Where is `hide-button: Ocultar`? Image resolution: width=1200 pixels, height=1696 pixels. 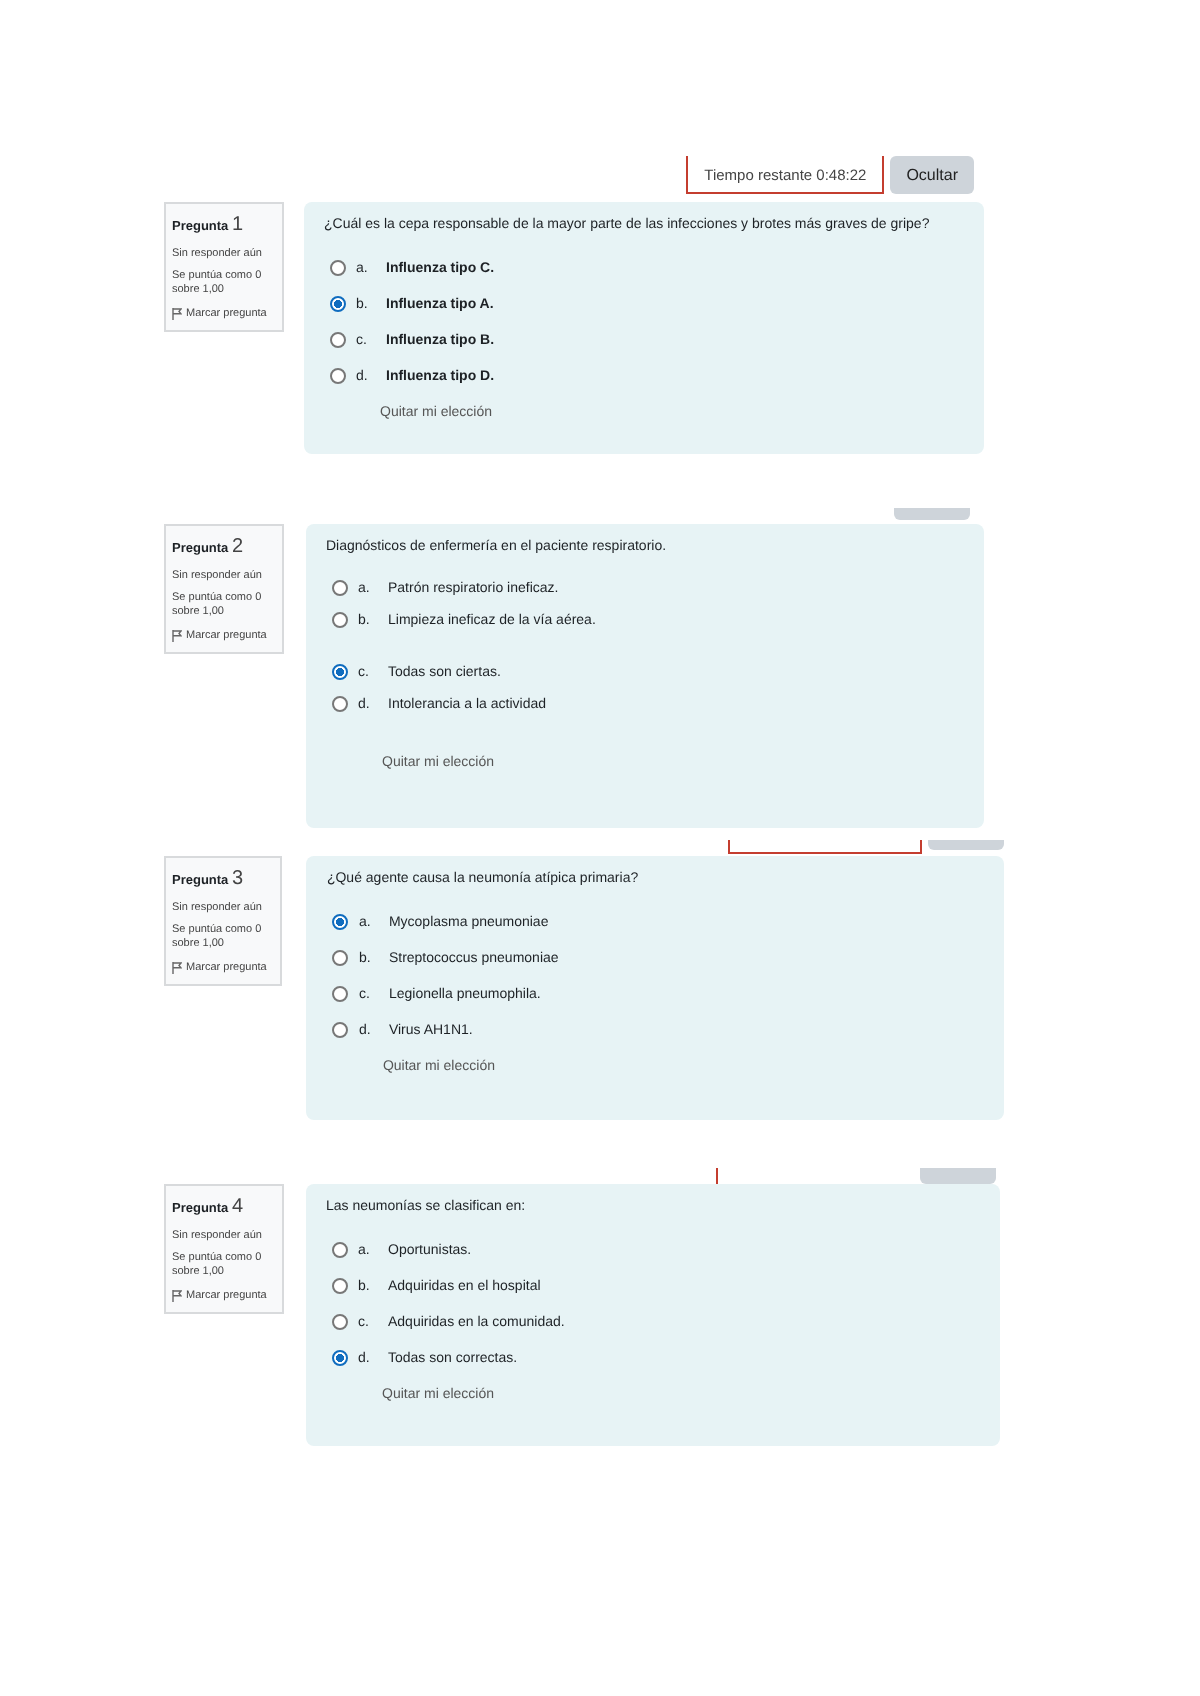 hide-button: Ocultar is located at coordinates (932, 175).